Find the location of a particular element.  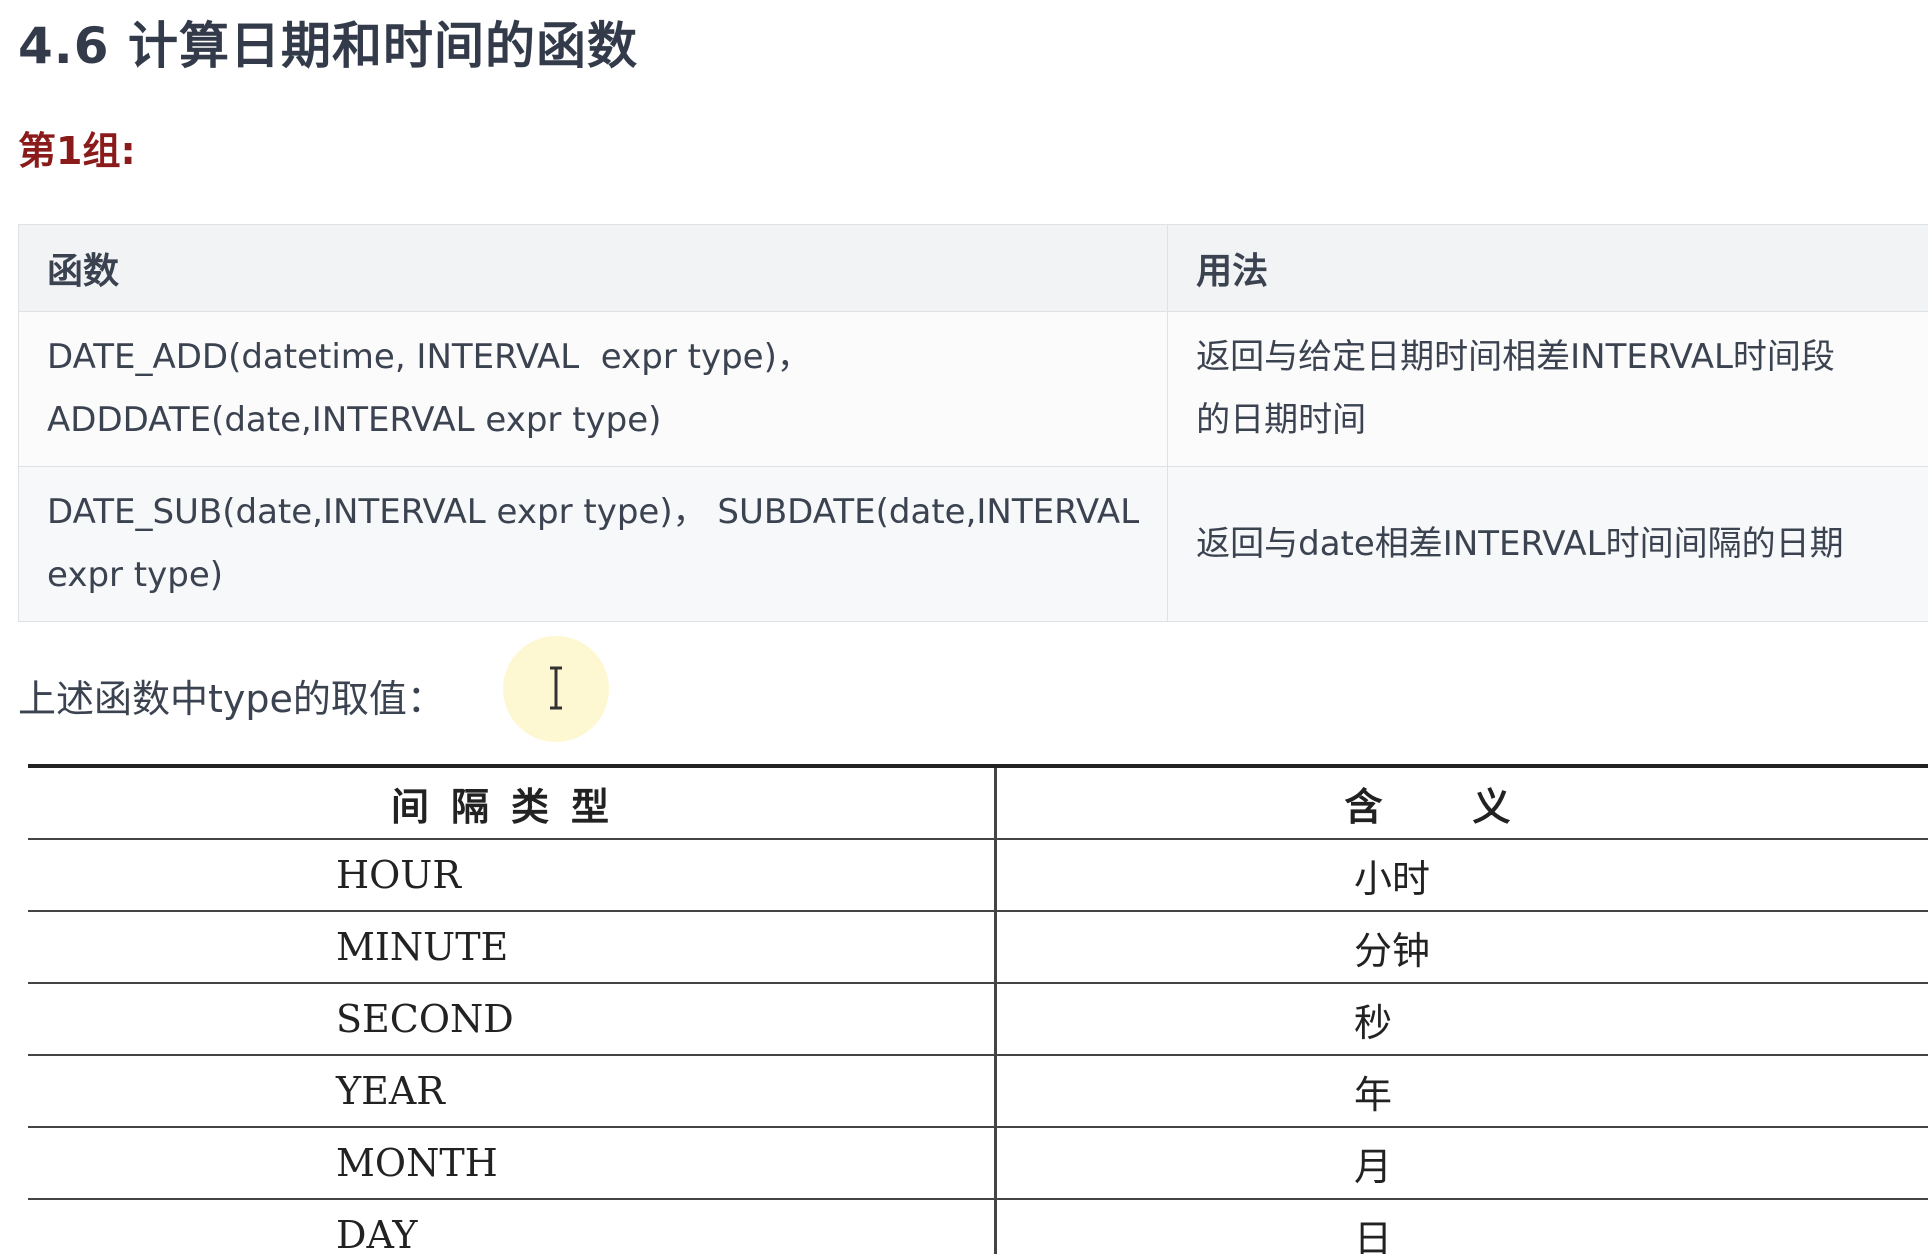

interval-type-cell: DAY is located at coordinates (512, 1226).